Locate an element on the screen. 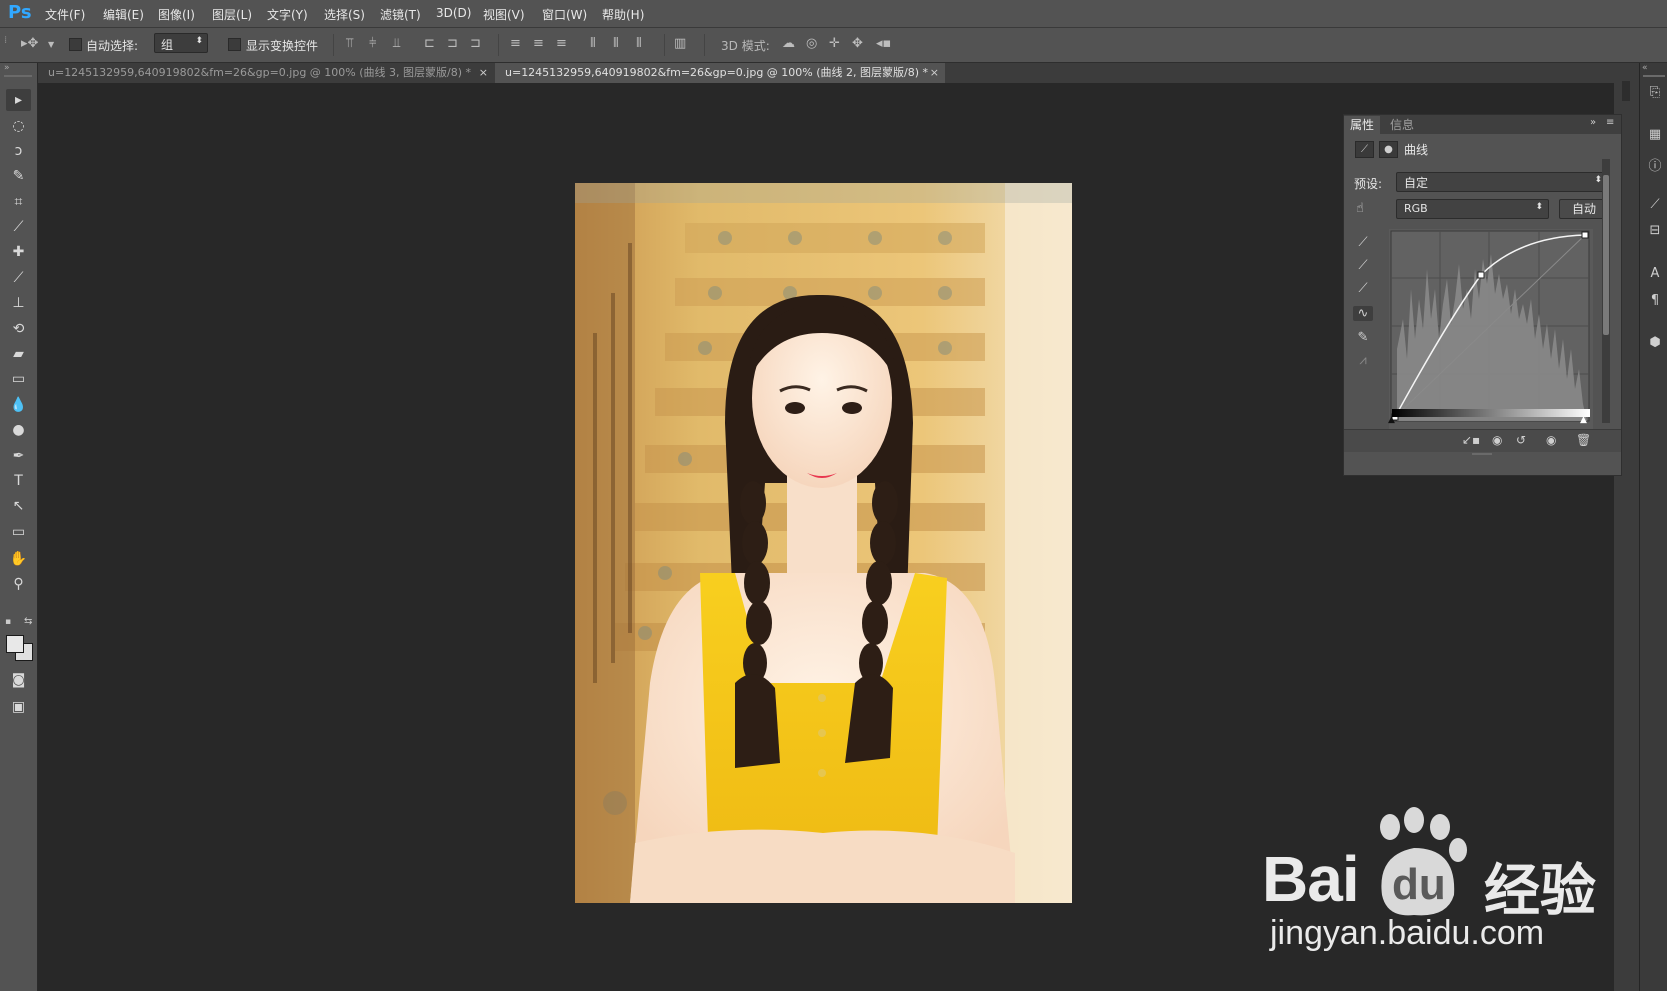 The height and width of the screenshot is (991, 1667). gradient-tool-icon: ▭ is located at coordinates (18, 379).